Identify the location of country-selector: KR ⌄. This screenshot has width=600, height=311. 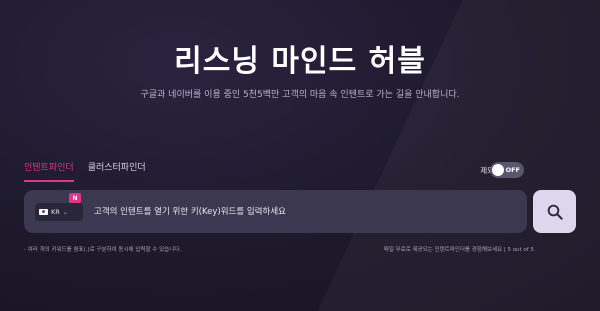
(59, 212).